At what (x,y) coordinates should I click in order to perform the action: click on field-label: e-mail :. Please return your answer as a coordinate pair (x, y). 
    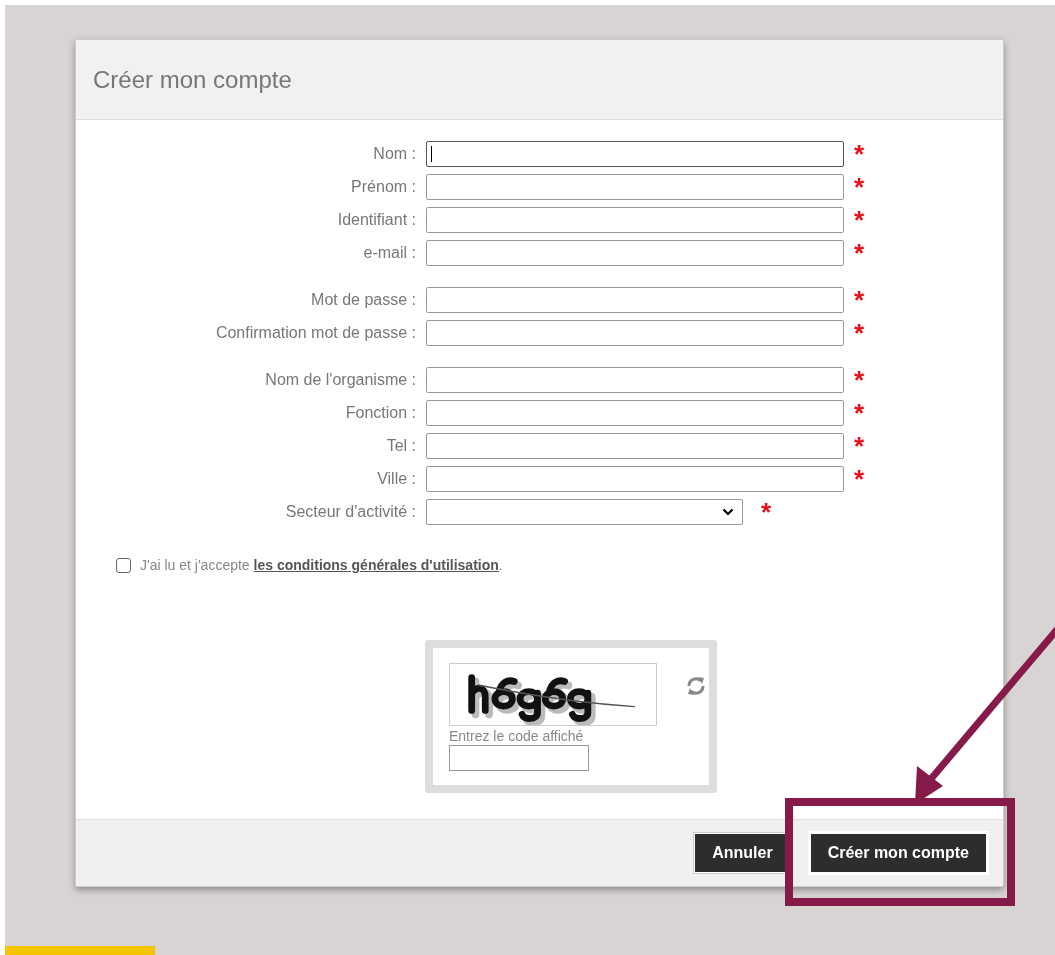
    Looking at the image, I should click on (389, 253).